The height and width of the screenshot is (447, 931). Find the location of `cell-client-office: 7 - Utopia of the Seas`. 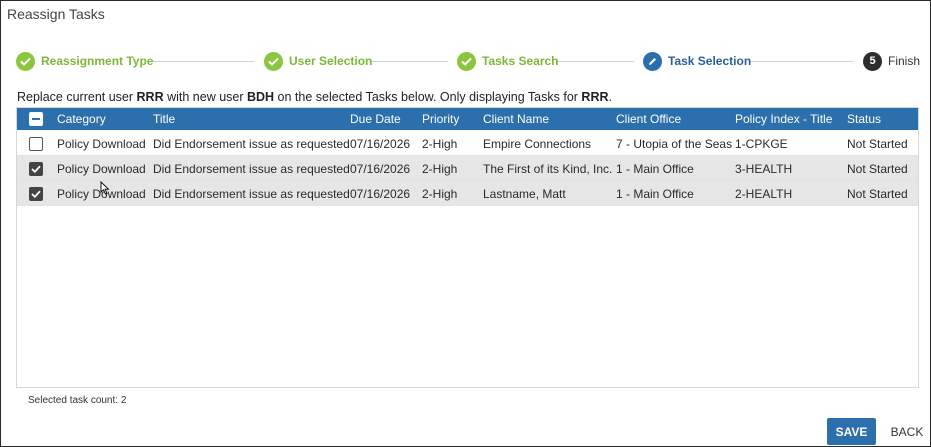

cell-client-office: 7 - Utopia of the Seas is located at coordinates (674, 144).